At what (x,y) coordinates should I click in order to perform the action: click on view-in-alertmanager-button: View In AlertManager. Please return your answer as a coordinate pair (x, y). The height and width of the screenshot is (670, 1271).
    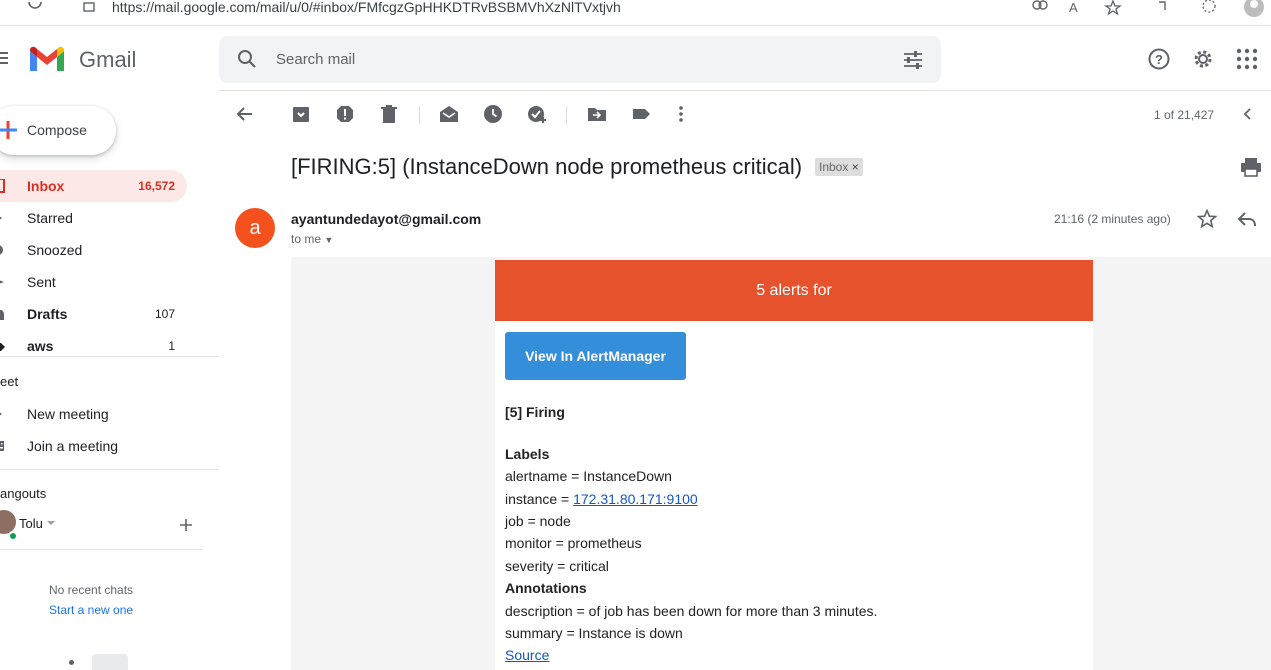
    Looking at the image, I should click on (595, 356).